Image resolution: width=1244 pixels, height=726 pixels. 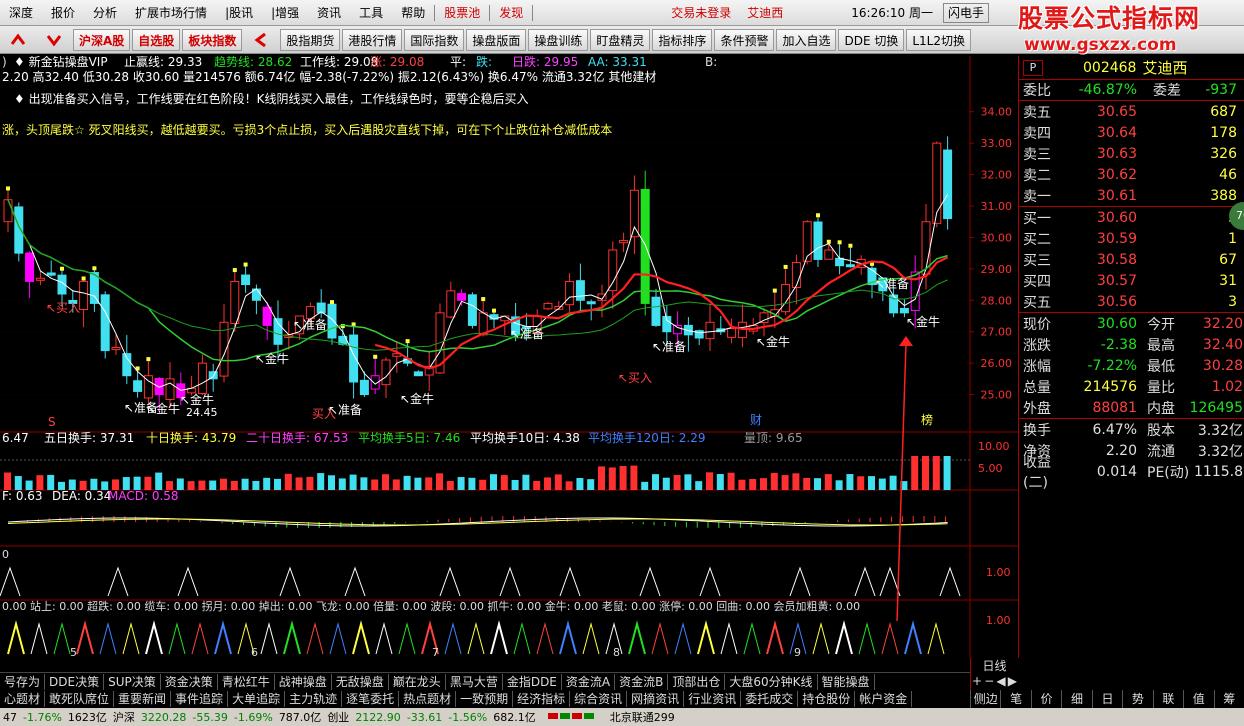 What do you see at coordinates (620, 39) in the screenshot?
I see `toolbar-button-8: 盯盘精灵` at bounding box center [620, 39].